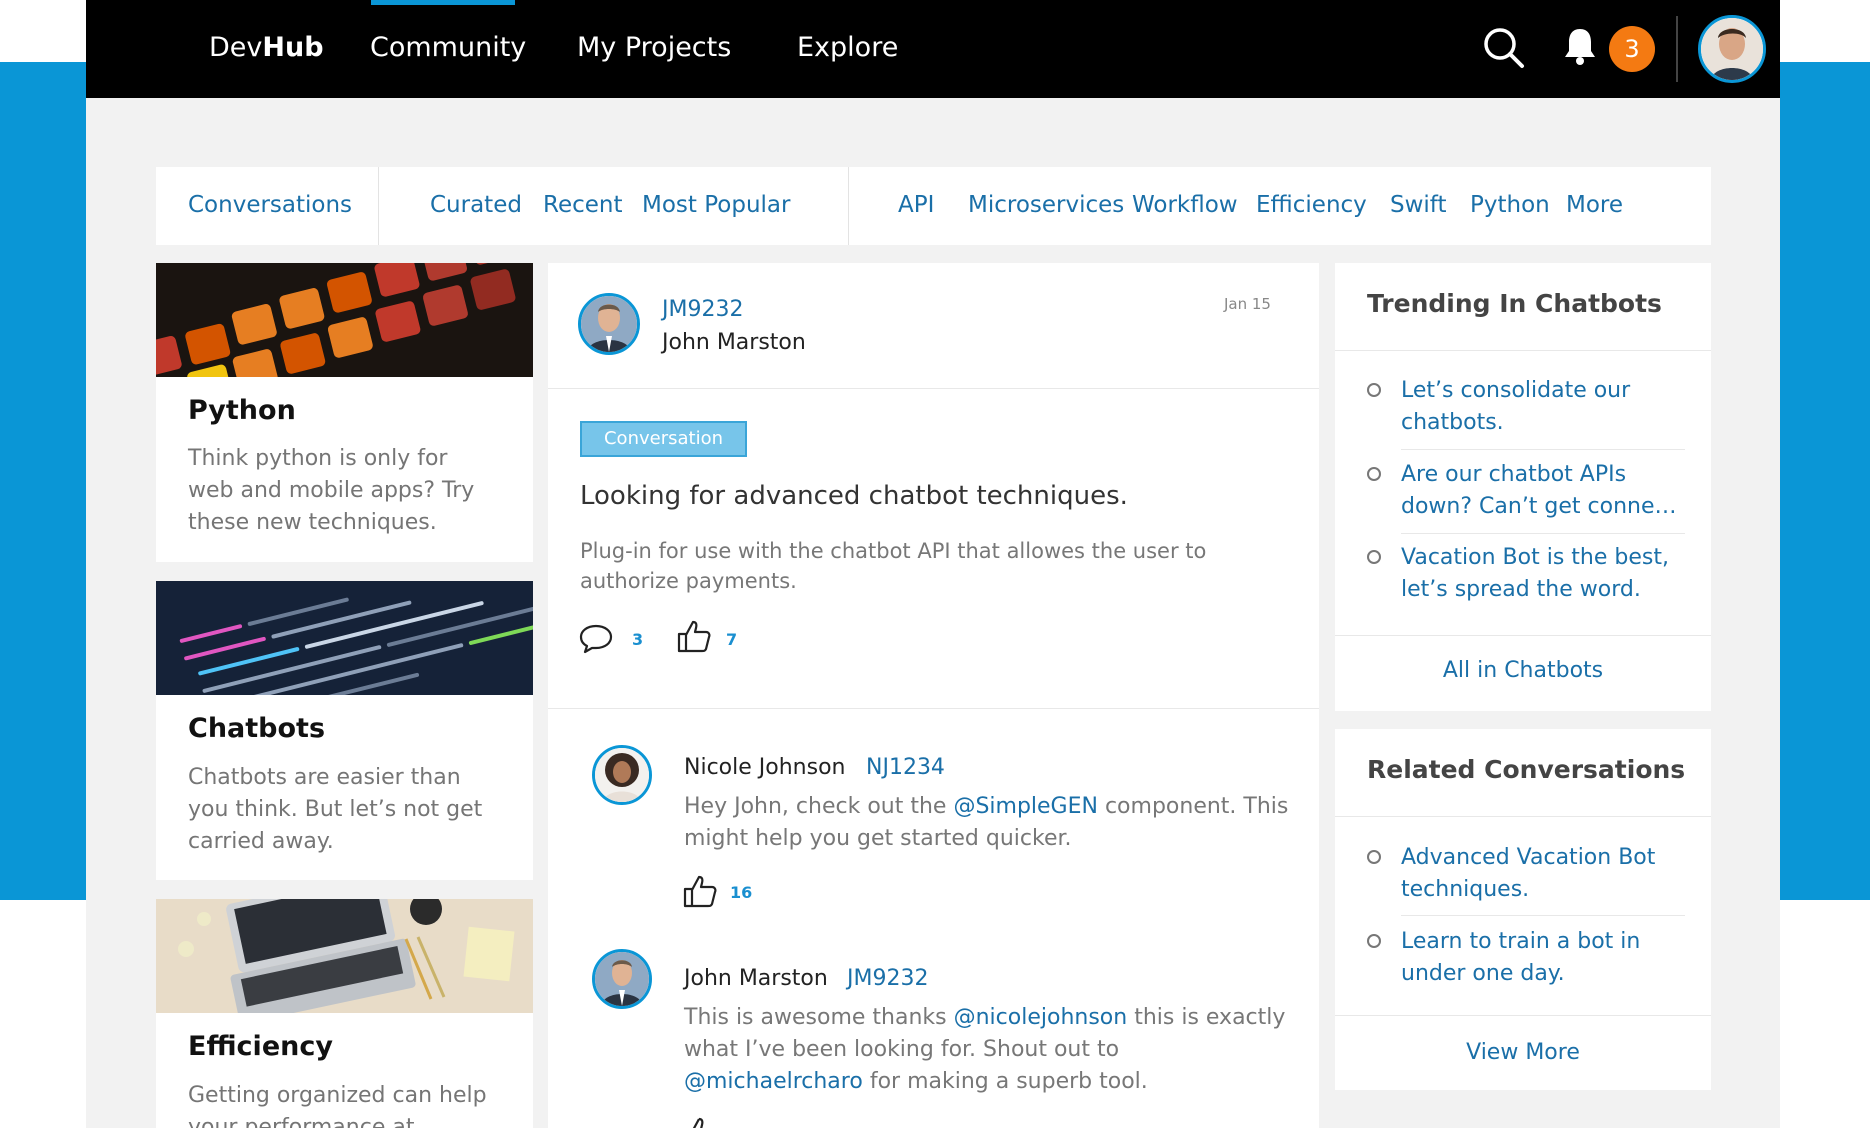 The width and height of the screenshot is (1870, 1128). Describe the element at coordinates (1046, 205) in the screenshot. I see `filter-tag-microservices: Microservices` at that location.